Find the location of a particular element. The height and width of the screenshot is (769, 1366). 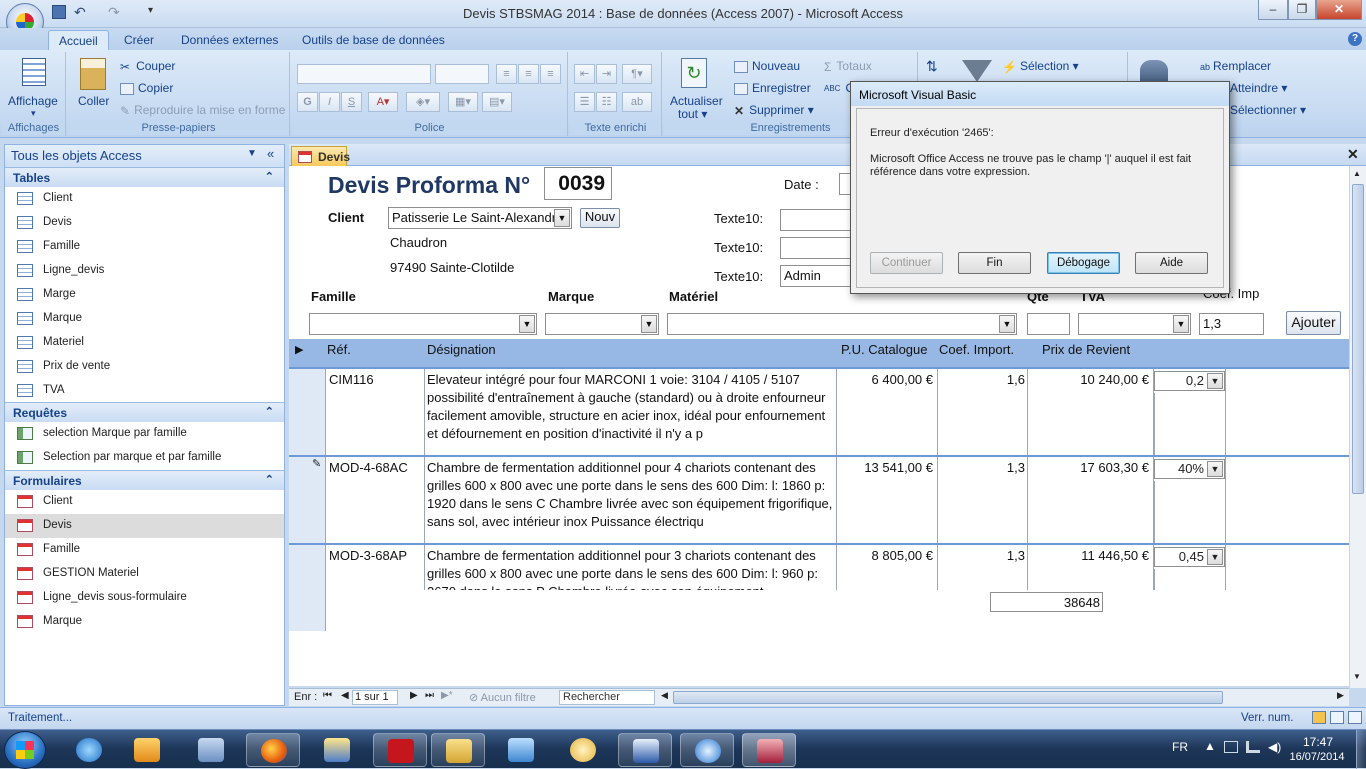

cell-prix-revient: 10 240,00 € is located at coordinates (1091, 412).